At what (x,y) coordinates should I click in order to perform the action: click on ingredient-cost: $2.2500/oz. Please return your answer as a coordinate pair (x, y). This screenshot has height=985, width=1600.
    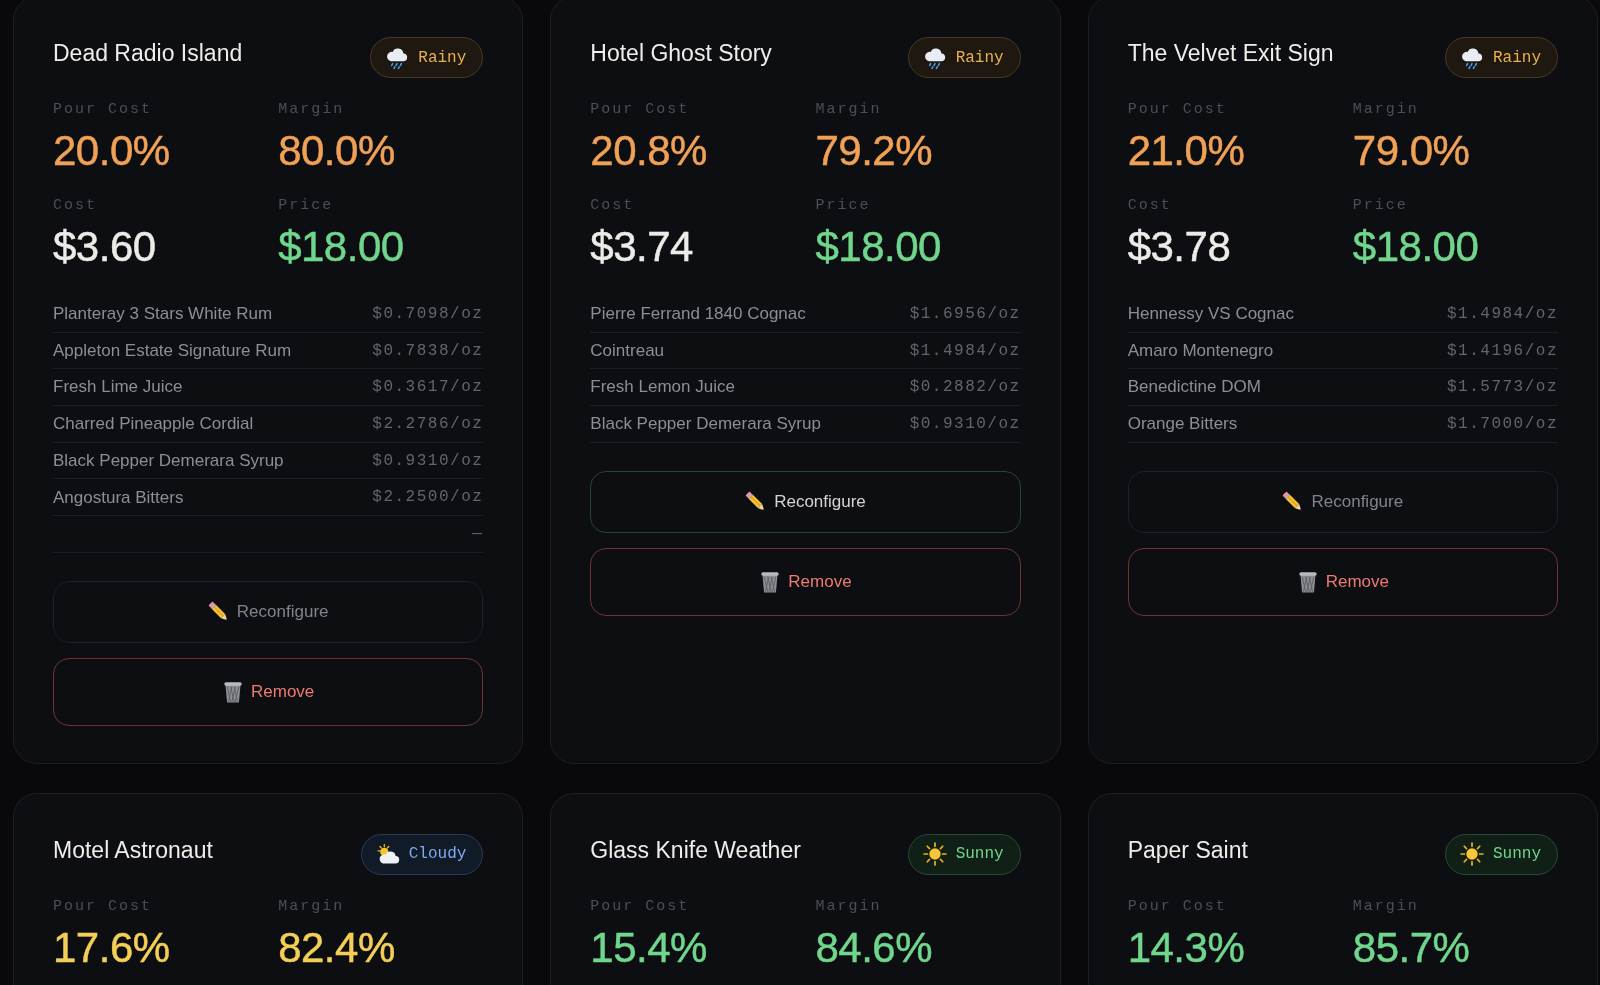
    Looking at the image, I should click on (428, 498).